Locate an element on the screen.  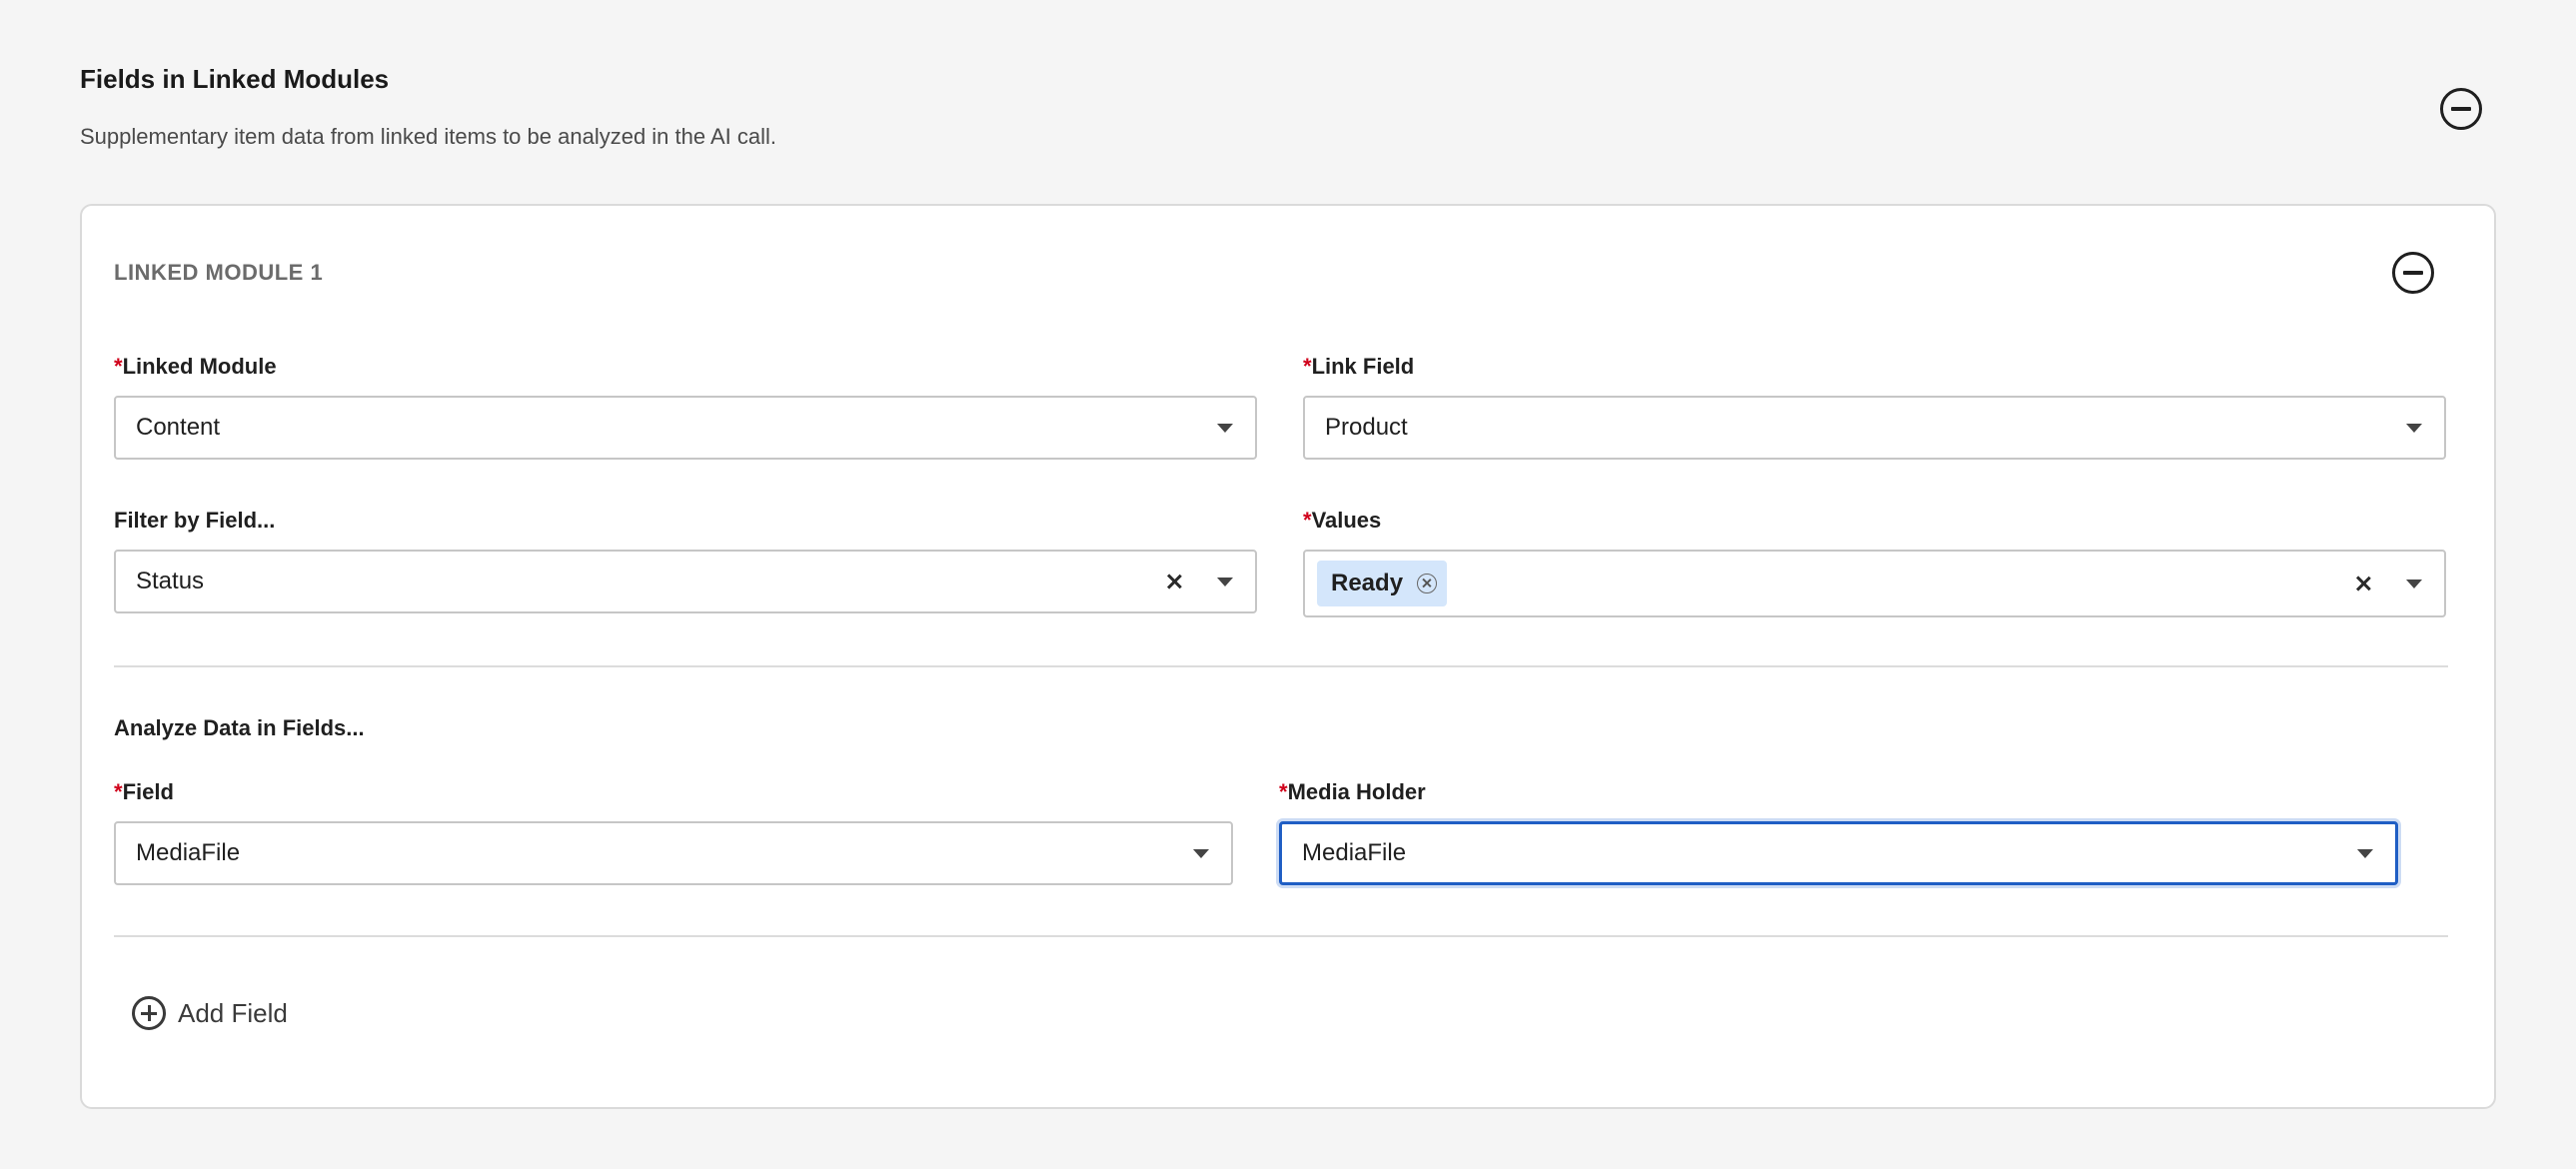
module-title: LINKED MODULE 1 is located at coordinates (219, 272).